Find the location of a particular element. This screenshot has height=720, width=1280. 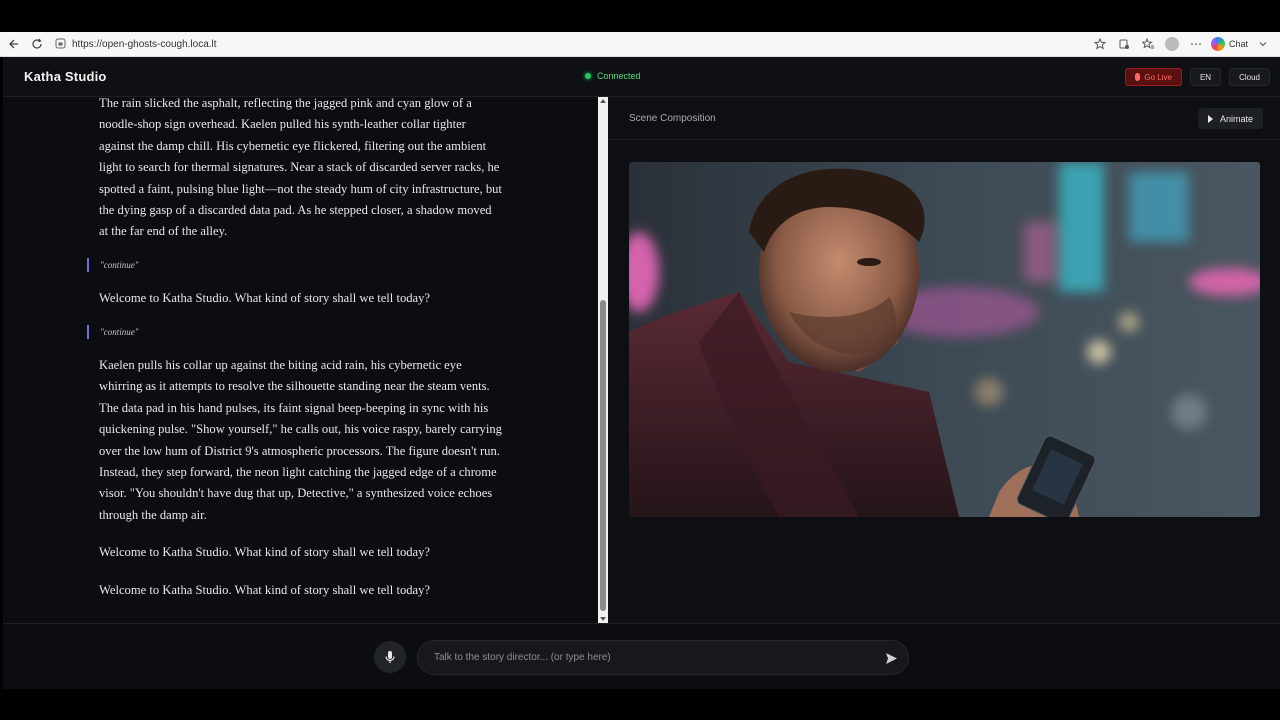

go-live-label: Go Live is located at coordinates (1158, 77).